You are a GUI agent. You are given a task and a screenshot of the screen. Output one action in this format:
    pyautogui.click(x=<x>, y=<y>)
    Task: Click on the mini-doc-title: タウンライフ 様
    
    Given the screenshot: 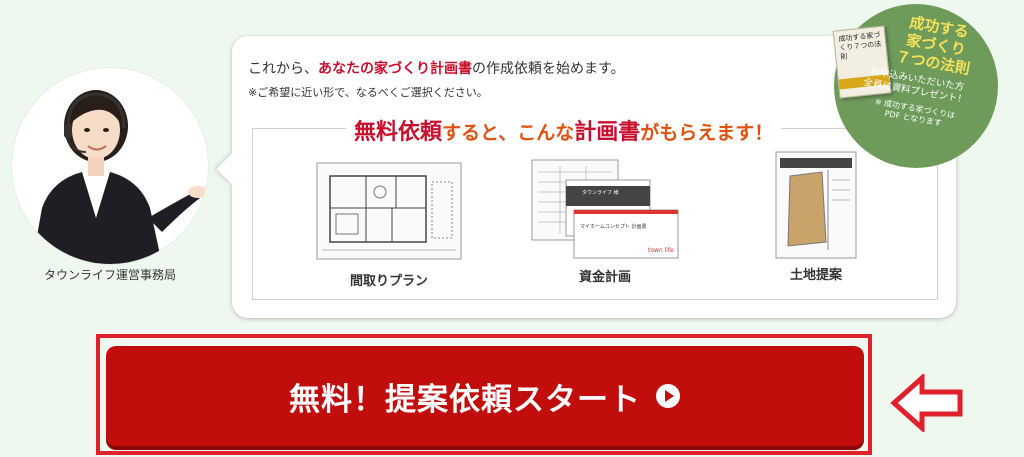 What is the action you would take?
    pyautogui.click(x=600, y=192)
    